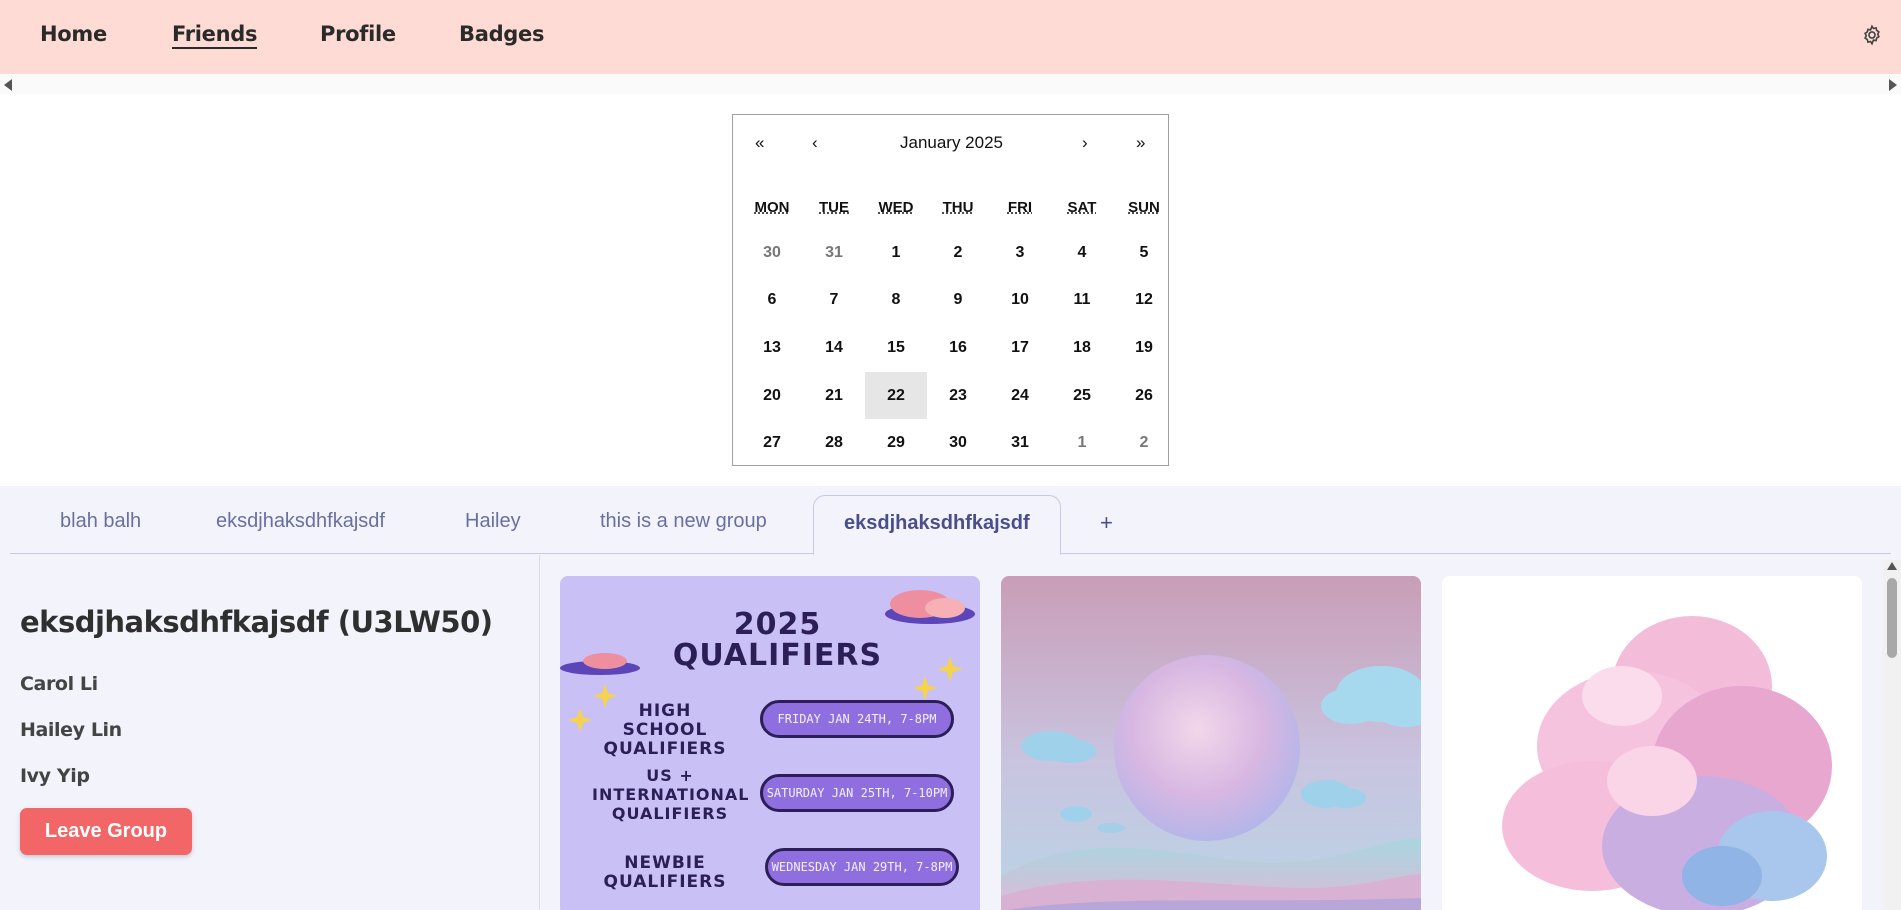 The height and width of the screenshot is (910, 1901). What do you see at coordinates (834, 207) in the screenshot?
I see `weekday-label: TUE` at bounding box center [834, 207].